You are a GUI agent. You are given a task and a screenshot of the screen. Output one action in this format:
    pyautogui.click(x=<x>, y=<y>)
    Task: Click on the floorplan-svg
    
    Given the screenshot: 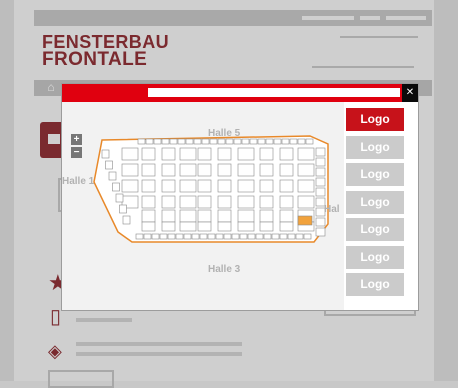 What is the action you would take?
    pyautogui.click(x=211, y=189)
    